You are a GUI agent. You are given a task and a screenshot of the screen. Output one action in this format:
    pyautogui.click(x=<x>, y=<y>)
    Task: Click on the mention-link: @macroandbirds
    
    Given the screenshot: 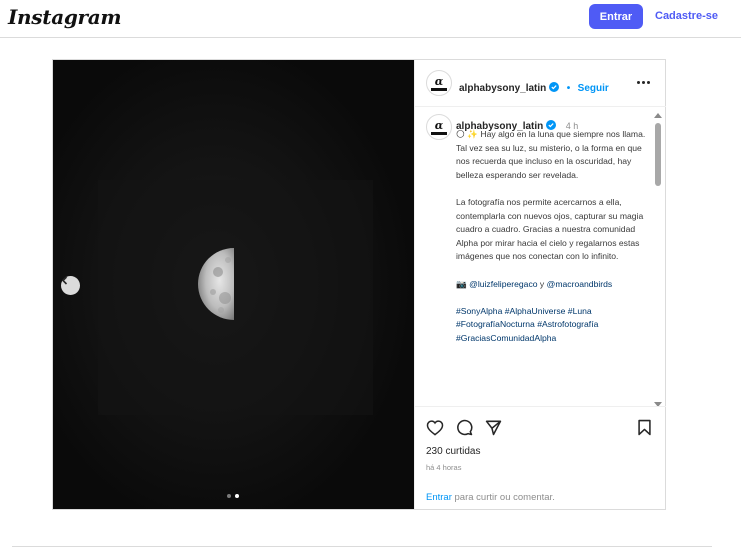 What is the action you would take?
    pyautogui.click(x=580, y=284)
    